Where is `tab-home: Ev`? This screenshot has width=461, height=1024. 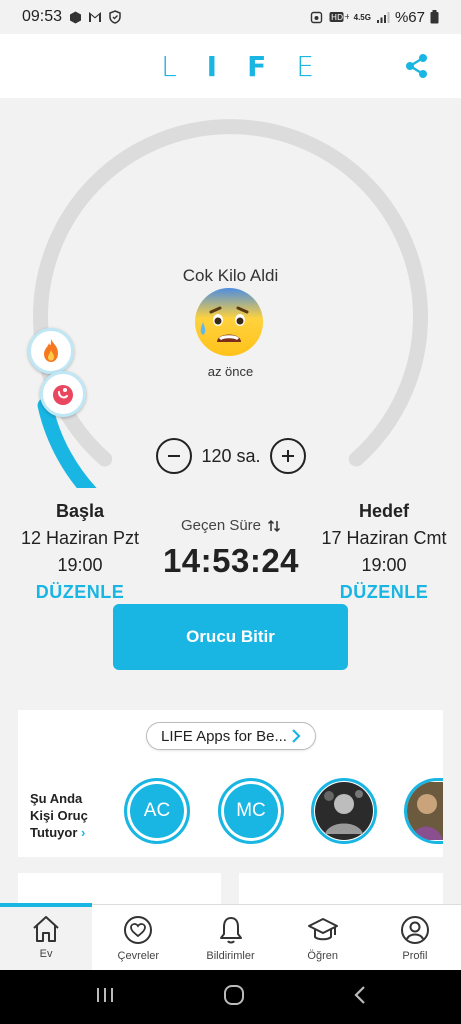
tab-home: Ev is located at coordinates (46, 937).